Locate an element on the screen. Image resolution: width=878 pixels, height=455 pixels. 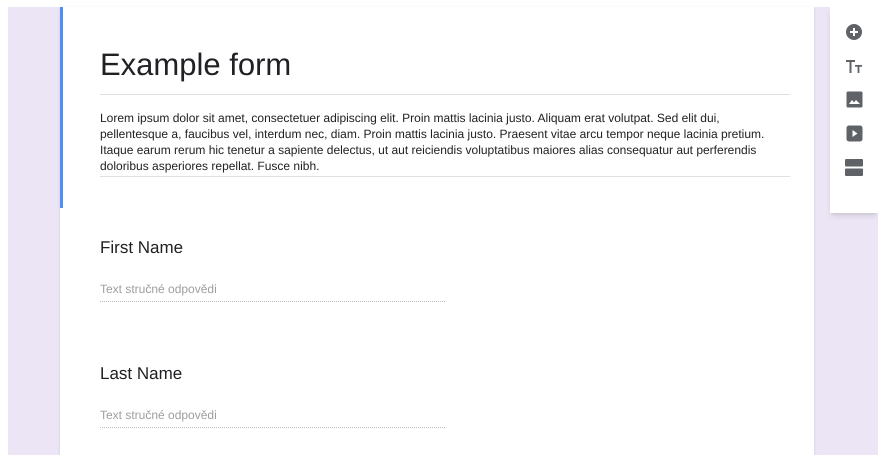
question-label: Last Name is located at coordinates (142, 374).